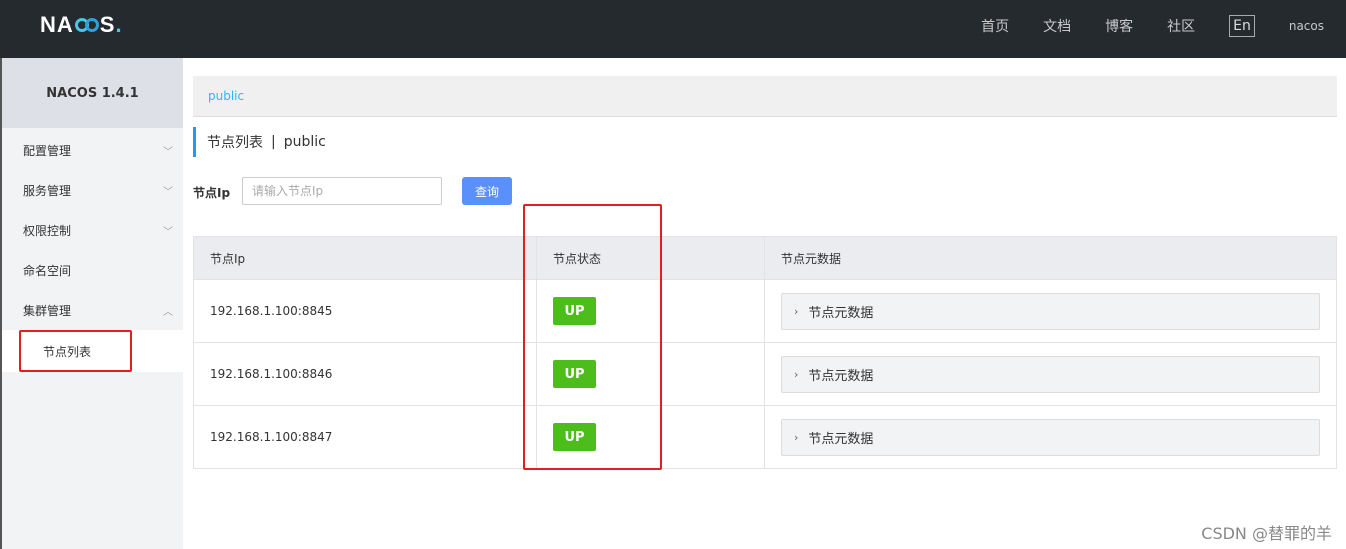 This screenshot has width=1346, height=549. Describe the element at coordinates (673, 29) in the screenshot. I see `top-header: NA S. 首页 文档 博客 社区 En nacos` at that location.